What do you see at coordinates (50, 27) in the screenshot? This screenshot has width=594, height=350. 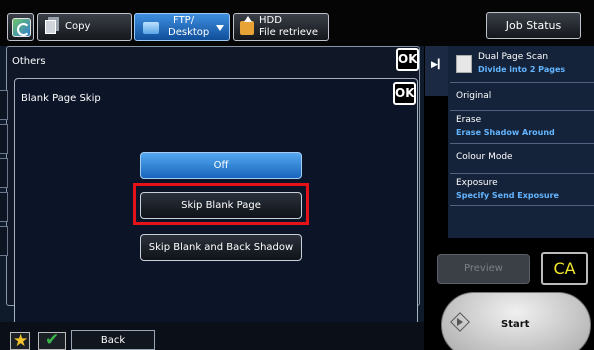 I see `copy-icon` at bounding box center [50, 27].